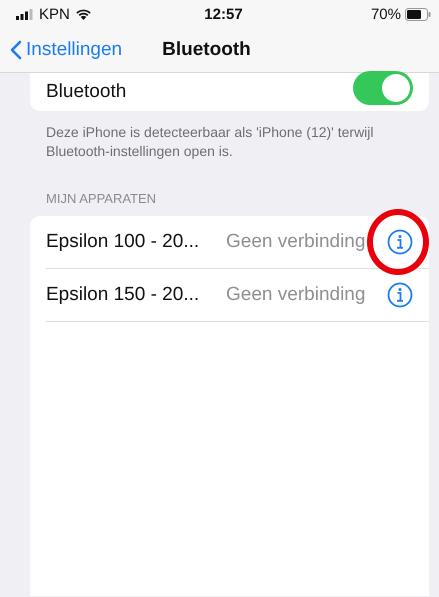  What do you see at coordinates (54, 14) in the screenshot?
I see `carrier-name: KPN` at bounding box center [54, 14].